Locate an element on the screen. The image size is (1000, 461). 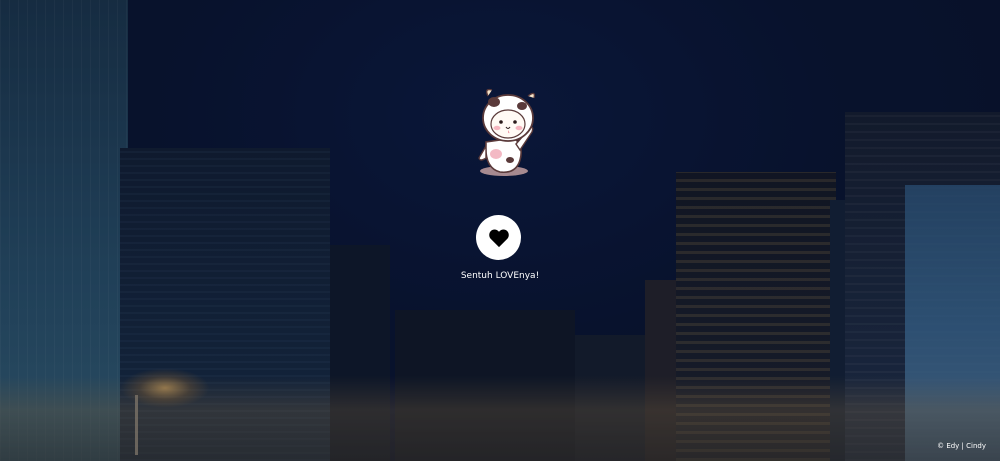
footer-credit: © Edy | Cindy is located at coordinates (961, 446).